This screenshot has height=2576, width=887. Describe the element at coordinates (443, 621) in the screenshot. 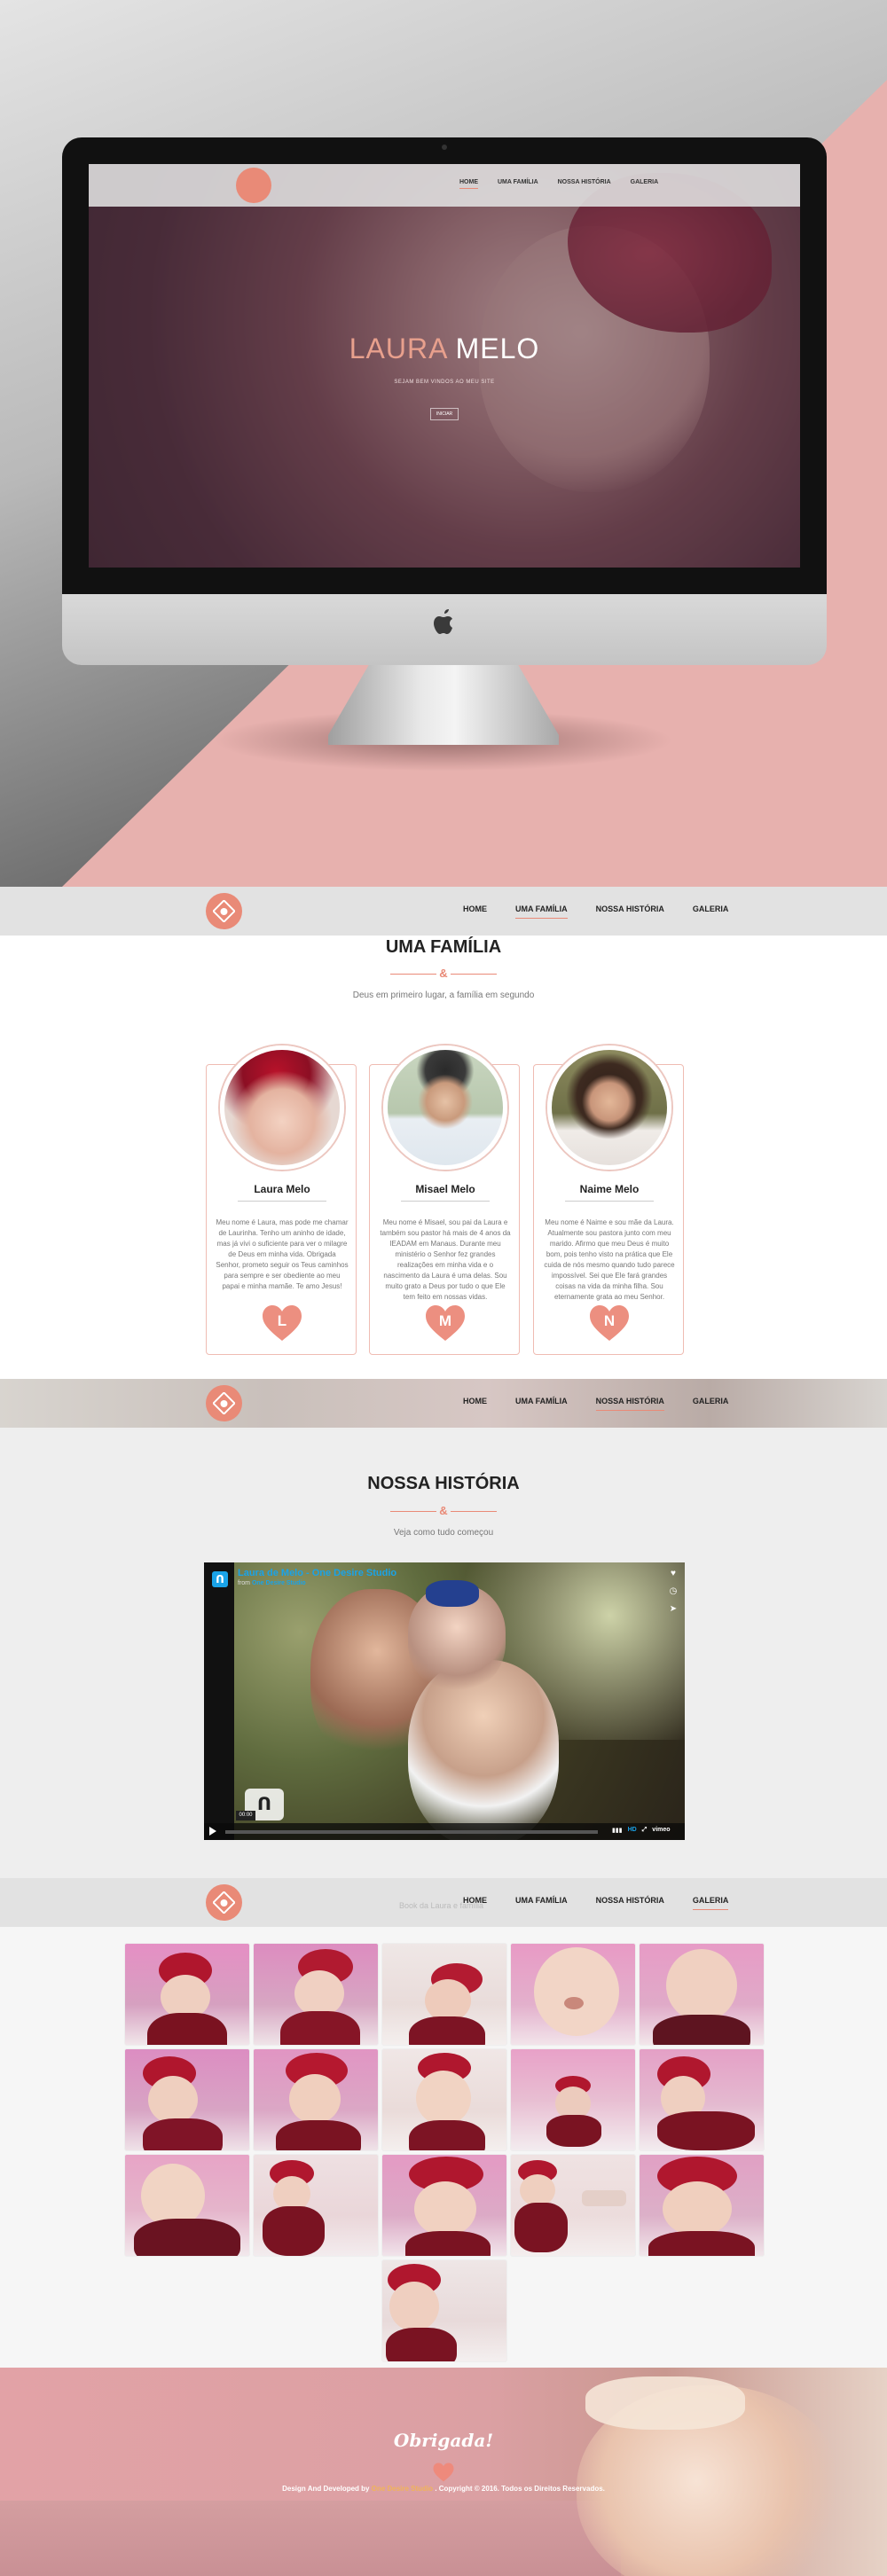

I see `apple-logo-icon` at that location.